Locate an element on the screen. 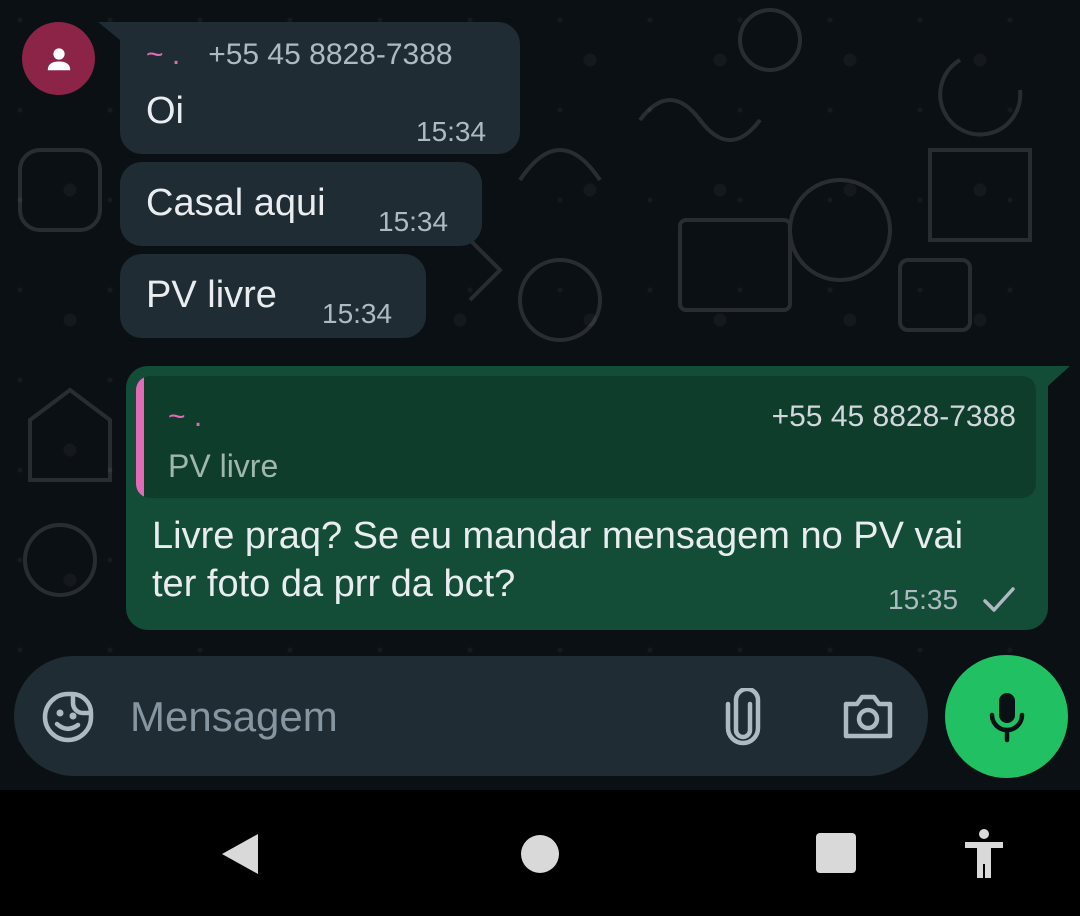 Image resolution: width=1080 pixels, height=916 pixels. sender-avatar is located at coordinates (58, 58).